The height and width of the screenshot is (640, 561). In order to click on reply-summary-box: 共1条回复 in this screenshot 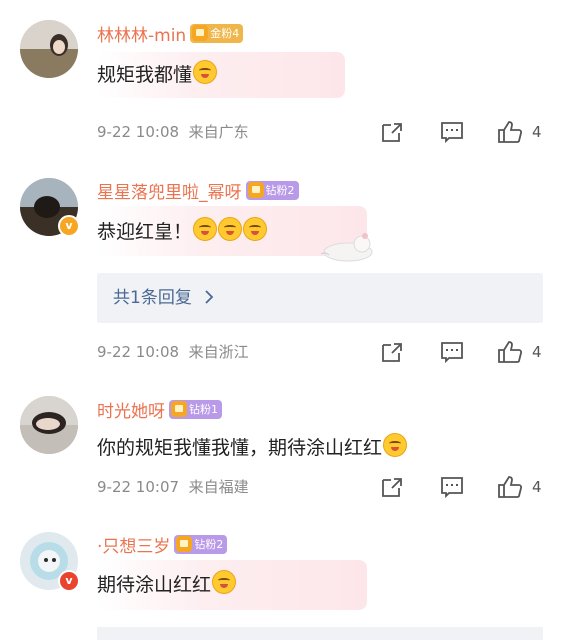, I will do `click(320, 298)`.